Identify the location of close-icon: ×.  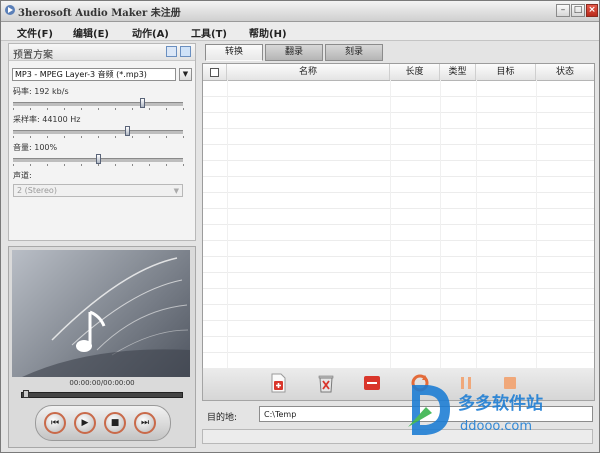
(592, 10).